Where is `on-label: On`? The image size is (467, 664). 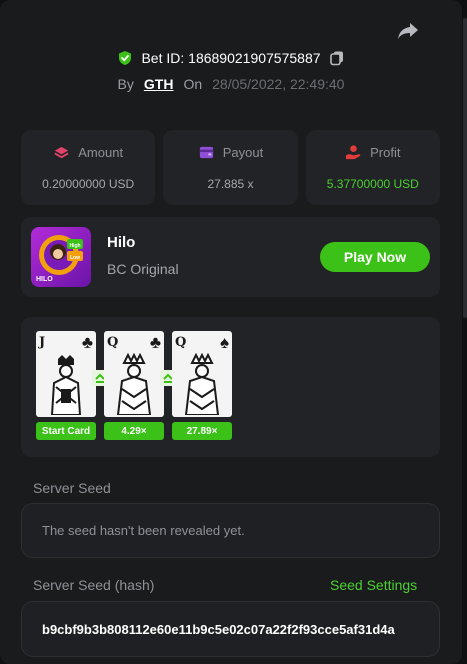 on-label: On is located at coordinates (193, 84).